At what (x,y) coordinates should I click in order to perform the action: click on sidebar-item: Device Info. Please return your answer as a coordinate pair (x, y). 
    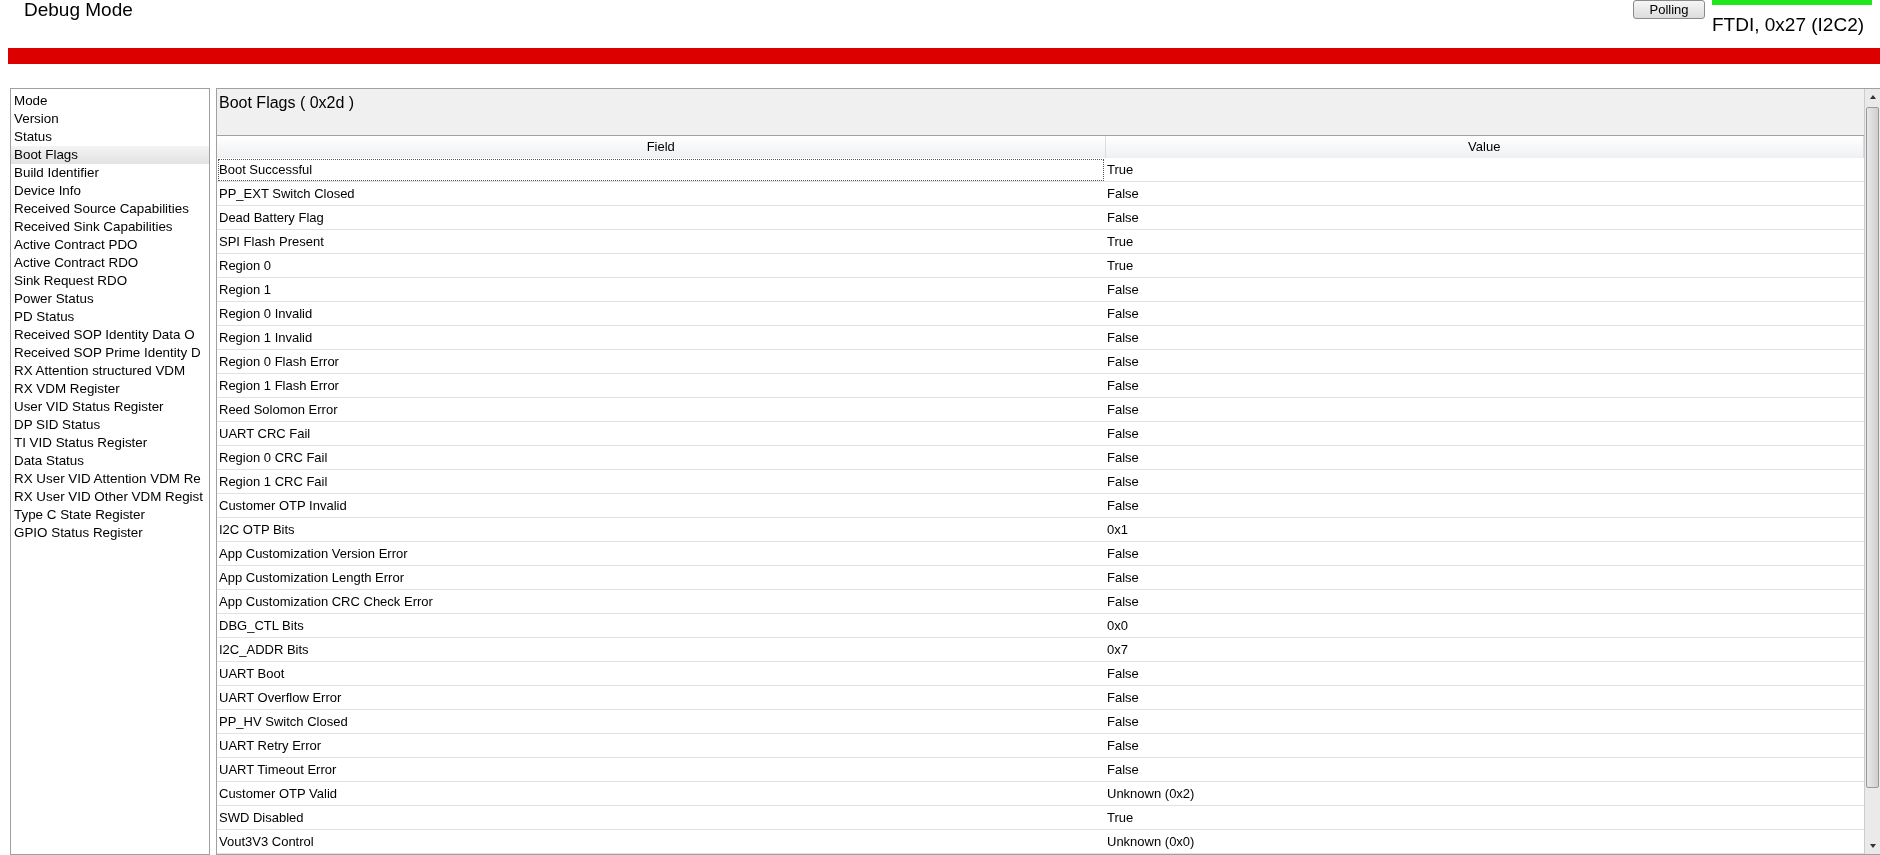
    Looking at the image, I should click on (110, 191).